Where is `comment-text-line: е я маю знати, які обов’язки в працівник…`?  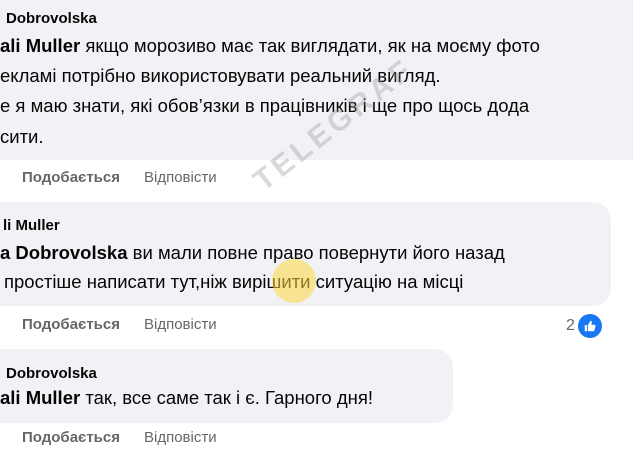
comment-text-line: е я маю знати, які обов’язки в працівник… is located at coordinates (265, 105).